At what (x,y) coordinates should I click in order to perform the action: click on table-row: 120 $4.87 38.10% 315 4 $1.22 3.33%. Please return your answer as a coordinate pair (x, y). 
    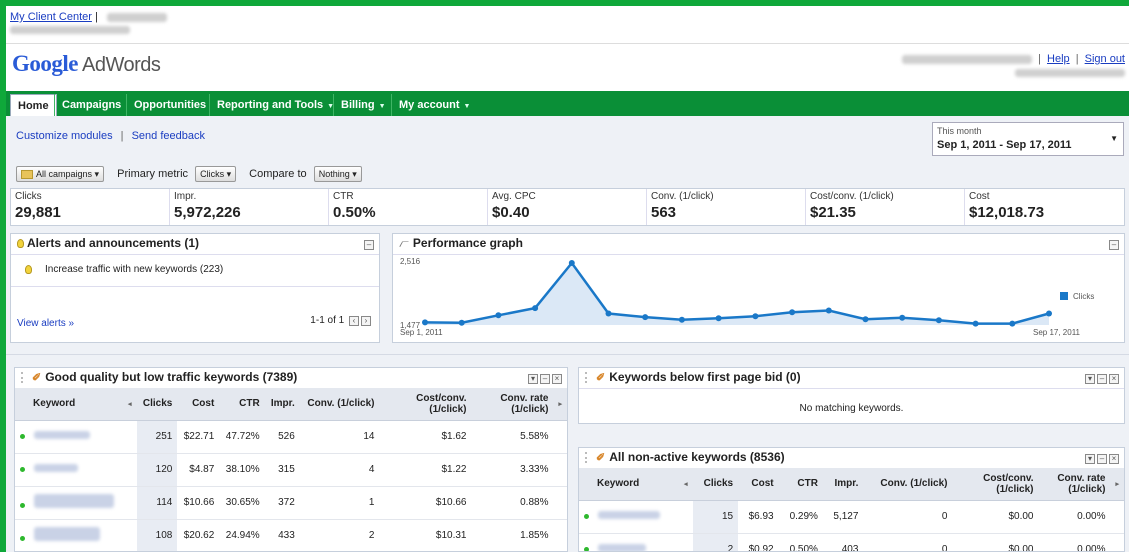
    Looking at the image, I should click on (291, 470).